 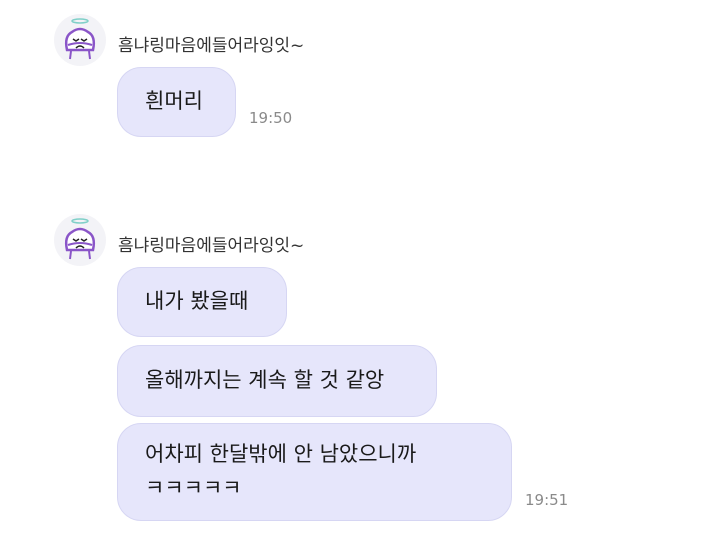 I want to click on message-text: 올해까지는 계속 할 것 같앙, so click(x=265, y=380).